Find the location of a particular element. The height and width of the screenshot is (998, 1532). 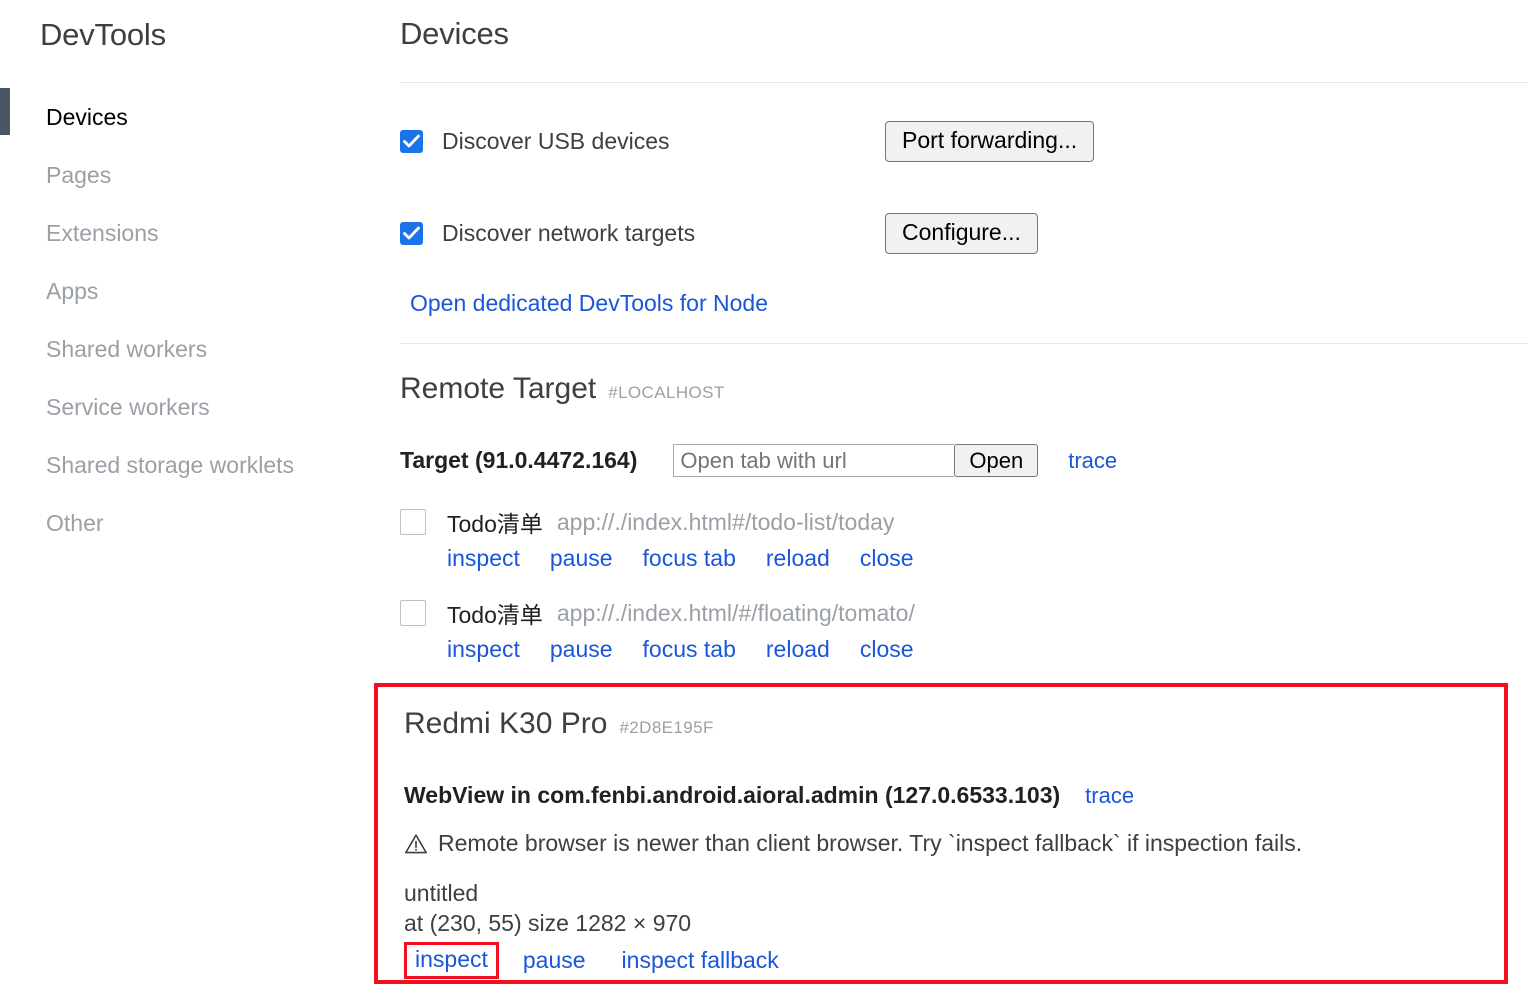

discover-usb-devices-checkbox is located at coordinates (411, 141).